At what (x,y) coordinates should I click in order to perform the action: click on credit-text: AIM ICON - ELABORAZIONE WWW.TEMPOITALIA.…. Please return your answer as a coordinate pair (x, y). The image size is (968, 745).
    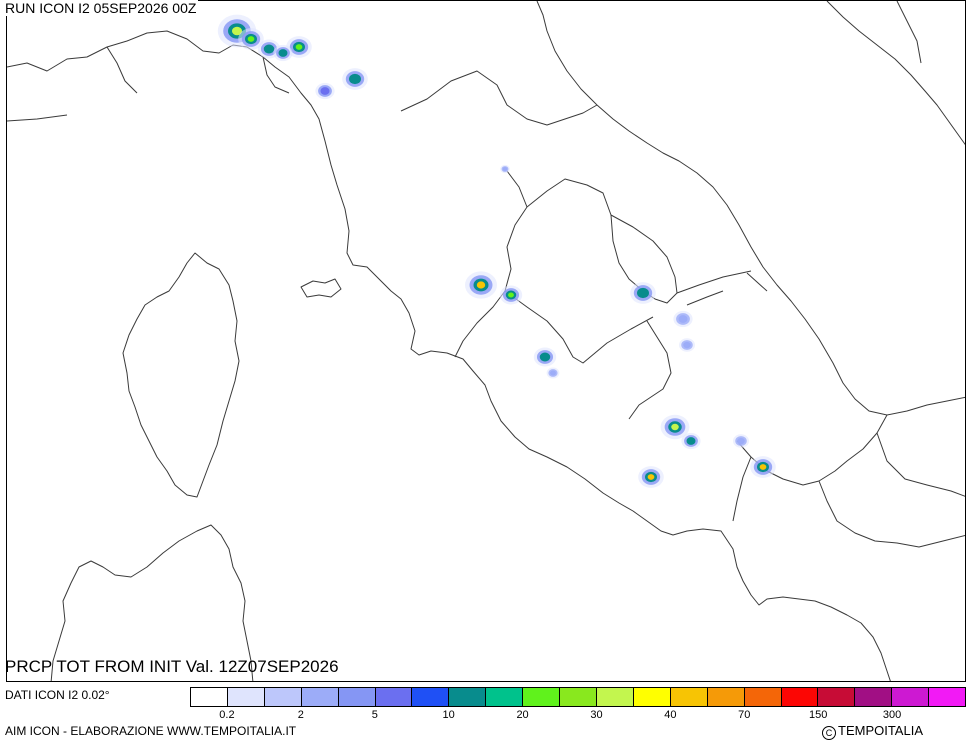
    Looking at the image, I should click on (151, 731).